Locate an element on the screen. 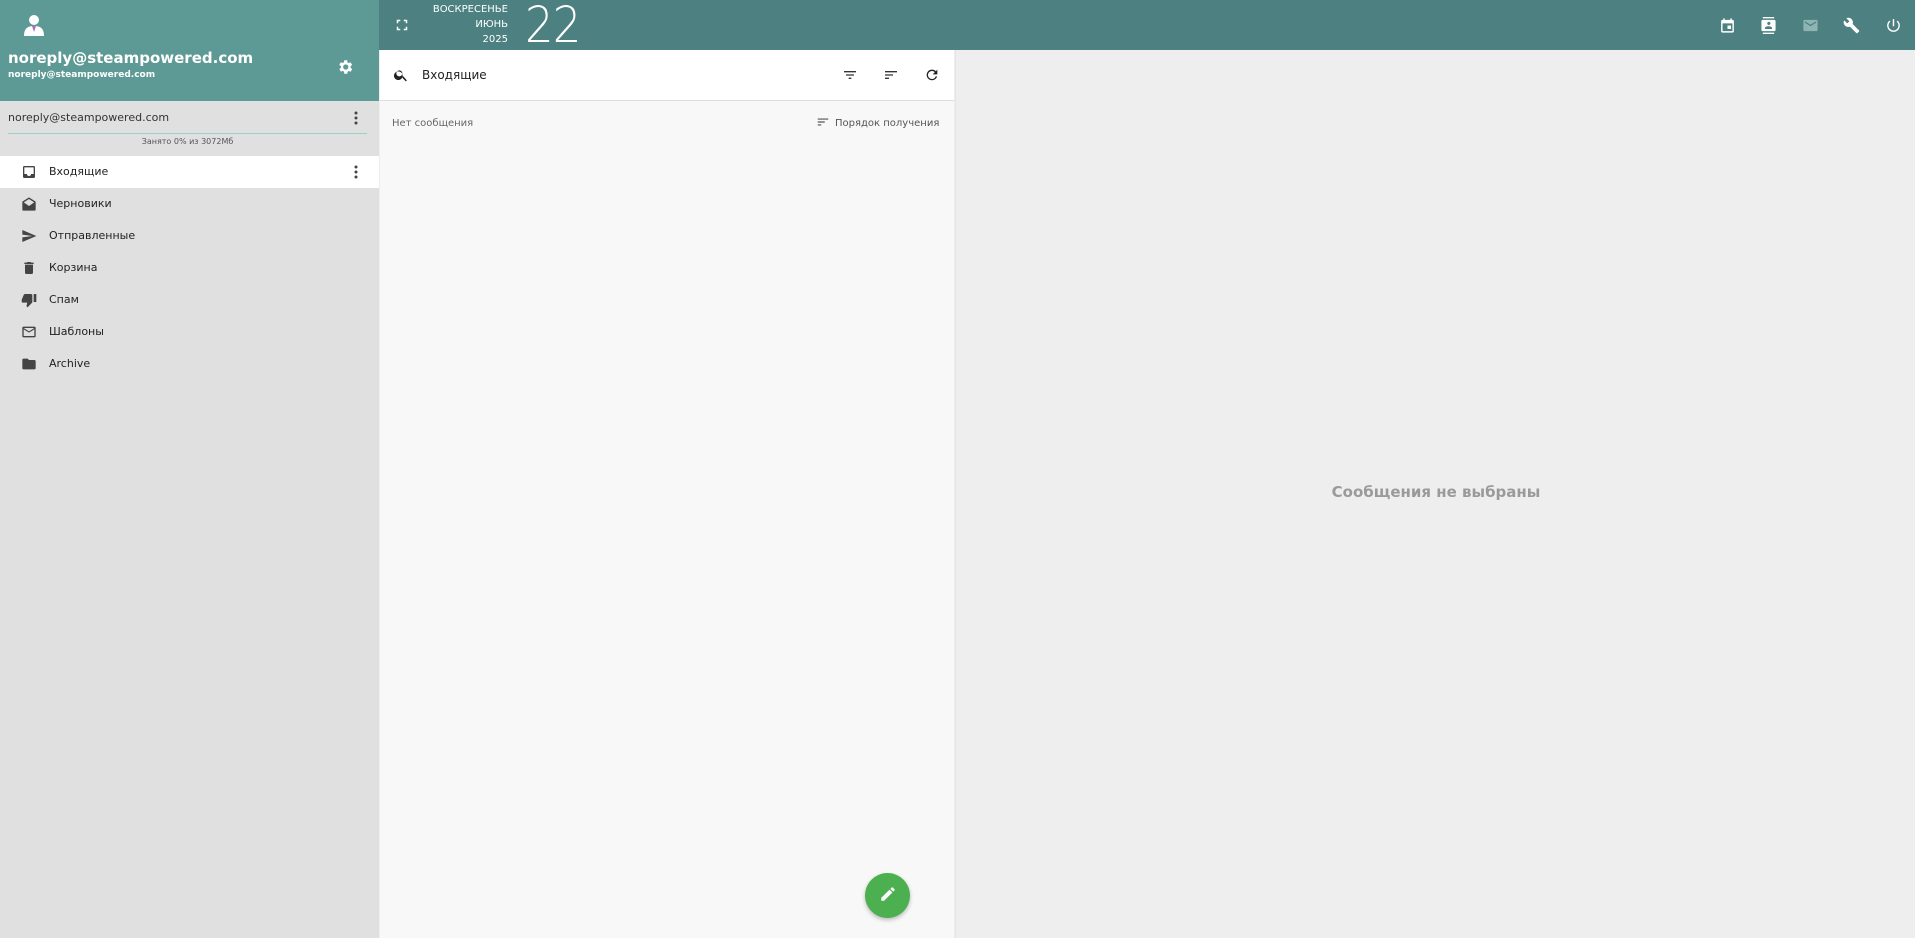  compose-button is located at coordinates (887, 895).